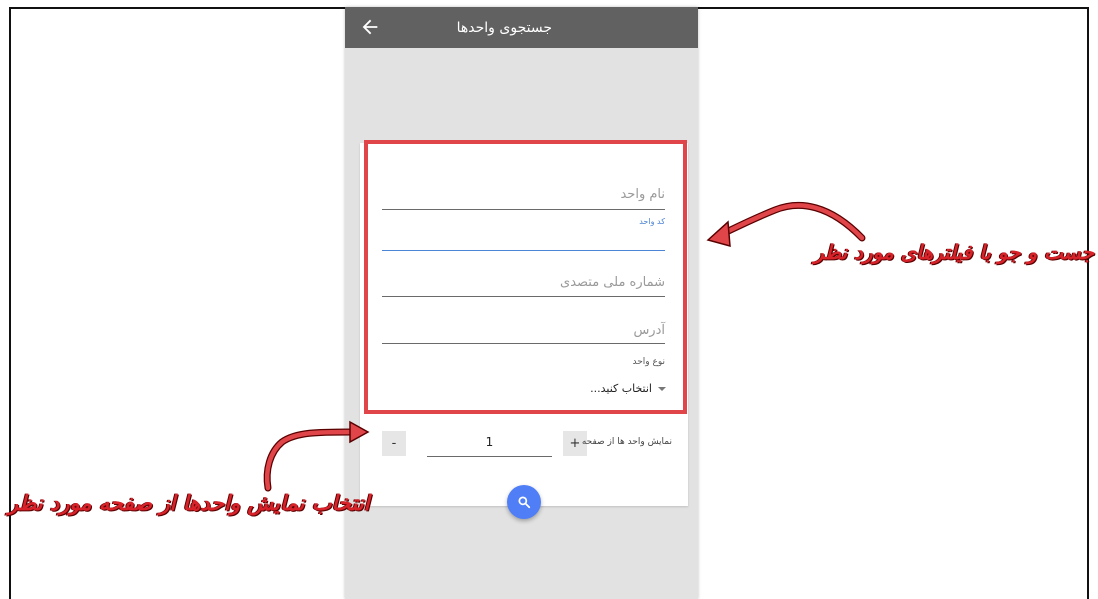 Image resolution: width=1098 pixels, height=599 pixels. I want to click on paging-arrow, so click(309, 460).